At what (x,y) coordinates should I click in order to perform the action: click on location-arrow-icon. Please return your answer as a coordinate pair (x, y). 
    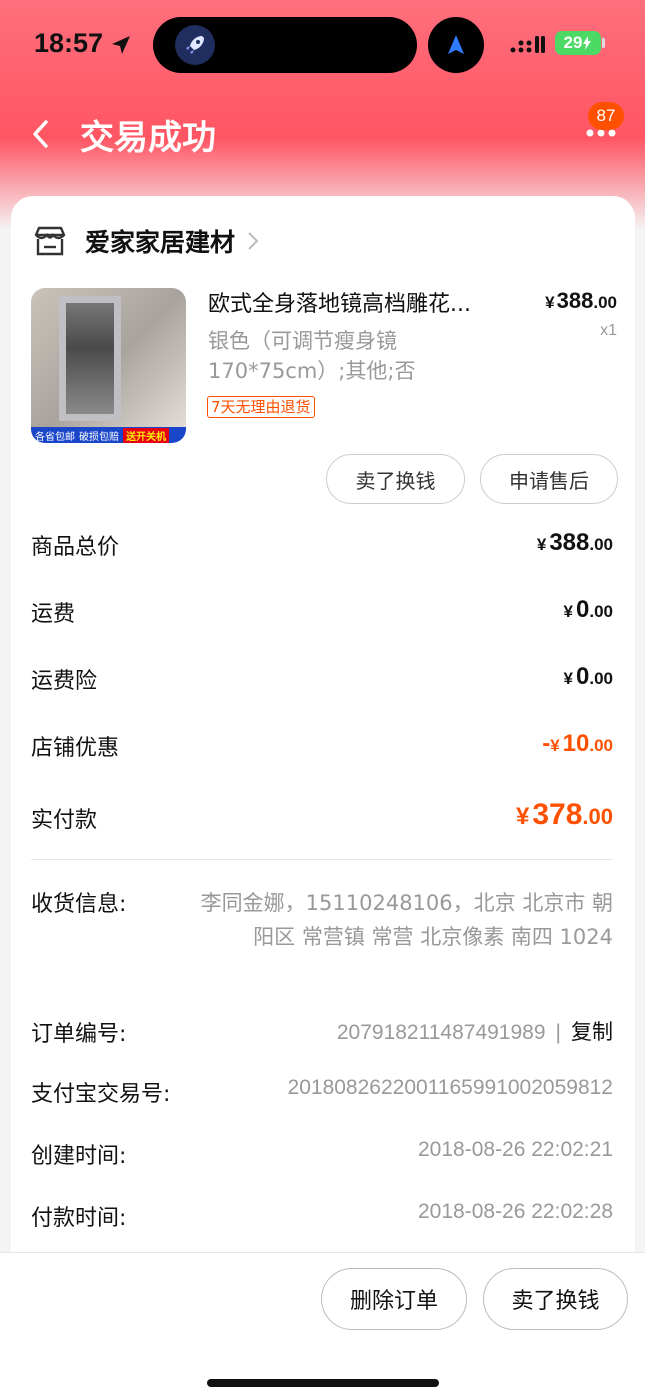
    Looking at the image, I should click on (121, 45).